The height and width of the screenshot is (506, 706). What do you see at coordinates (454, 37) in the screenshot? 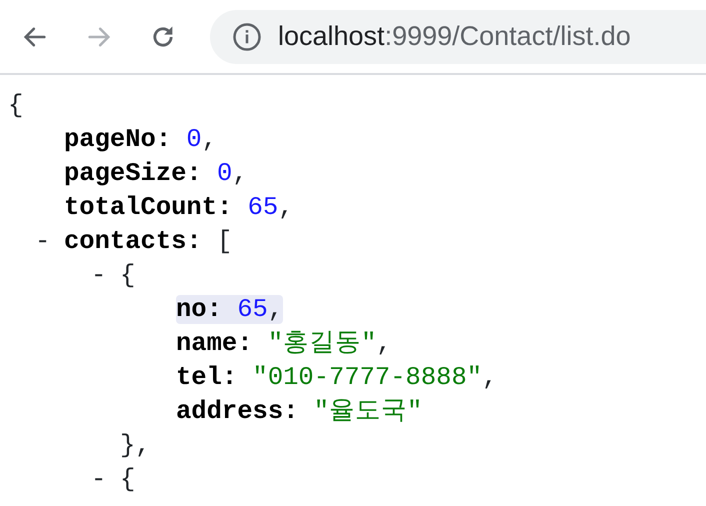
I see `url-text: localhost:9999/Contact/list.do` at bounding box center [454, 37].